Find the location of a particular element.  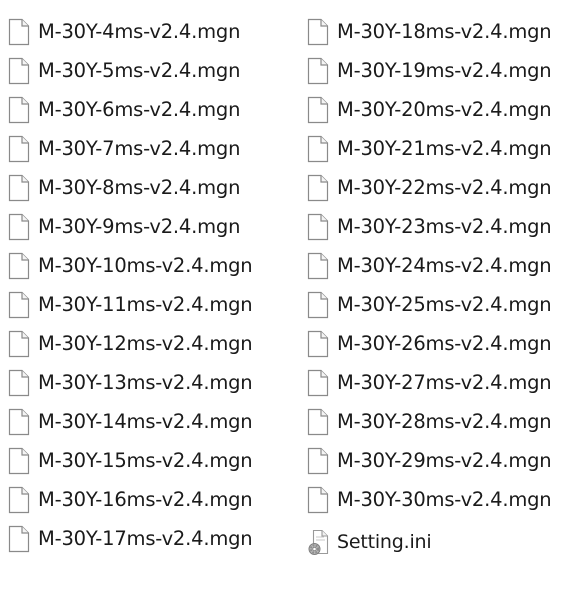

file-item: M-30Y-12ms-v2.4.mgn is located at coordinates (149, 343).